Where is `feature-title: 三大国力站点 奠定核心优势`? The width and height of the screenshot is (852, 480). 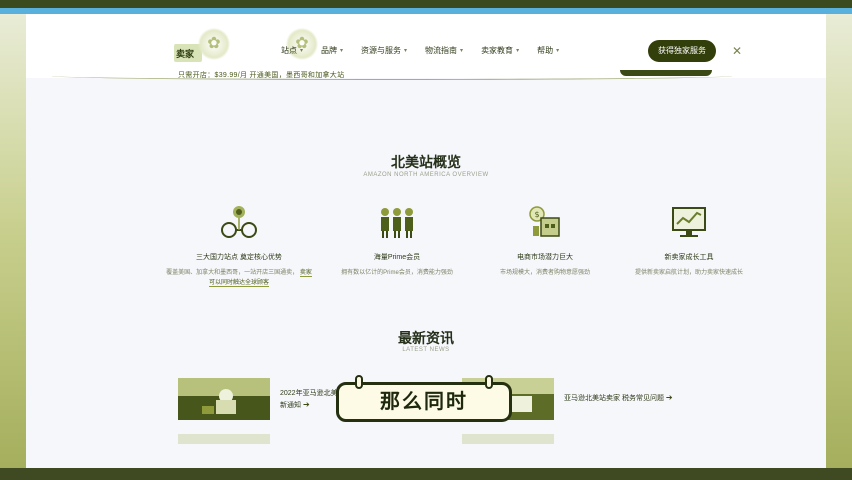 feature-title: 三大国力站点 奠定核心优势 is located at coordinates (239, 257).